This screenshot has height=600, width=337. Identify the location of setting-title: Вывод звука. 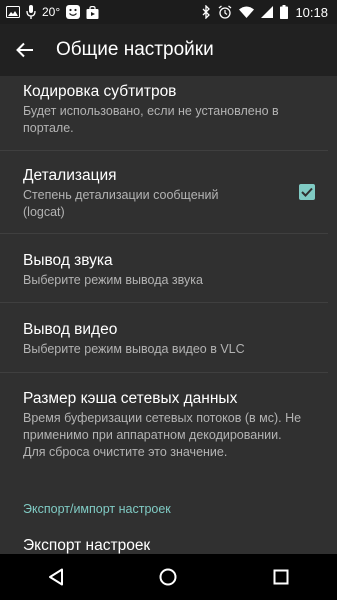
(68, 260).